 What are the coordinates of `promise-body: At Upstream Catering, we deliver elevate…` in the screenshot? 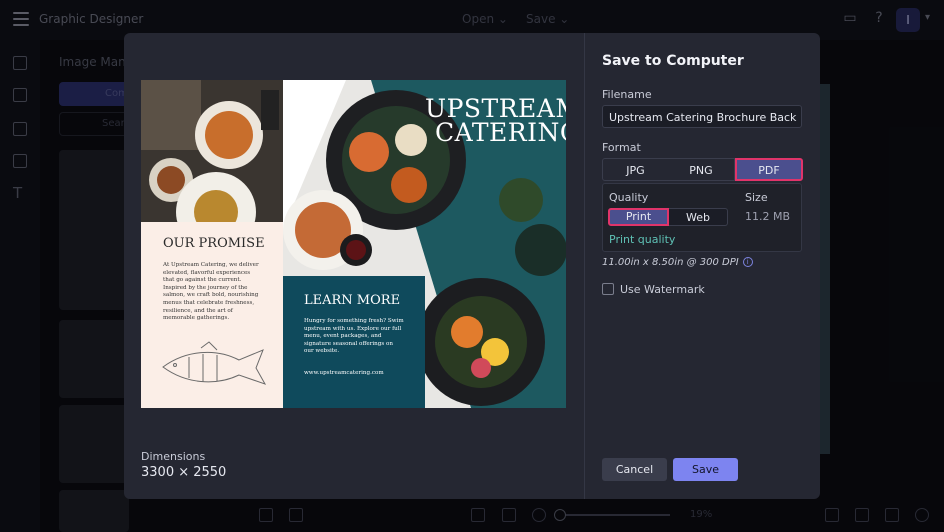 It's located at (211, 292).